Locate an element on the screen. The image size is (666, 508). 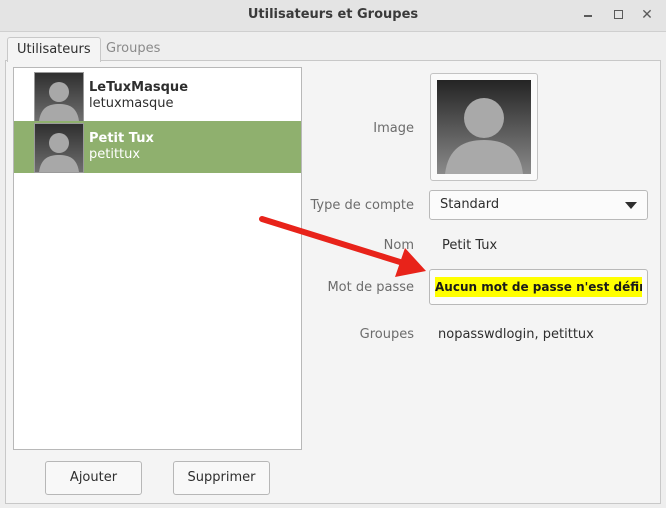
tab-utilisateurs: Utilisateurs is located at coordinates (54, 49).